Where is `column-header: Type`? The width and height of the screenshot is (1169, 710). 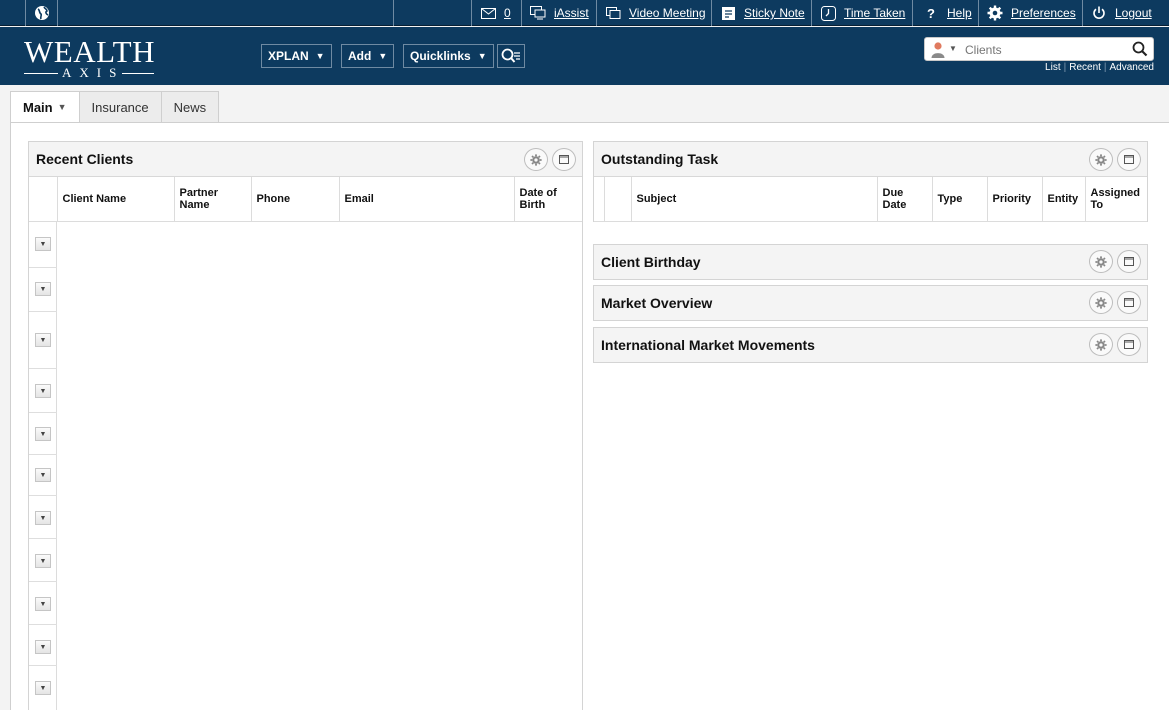
column-header: Type is located at coordinates (960, 199).